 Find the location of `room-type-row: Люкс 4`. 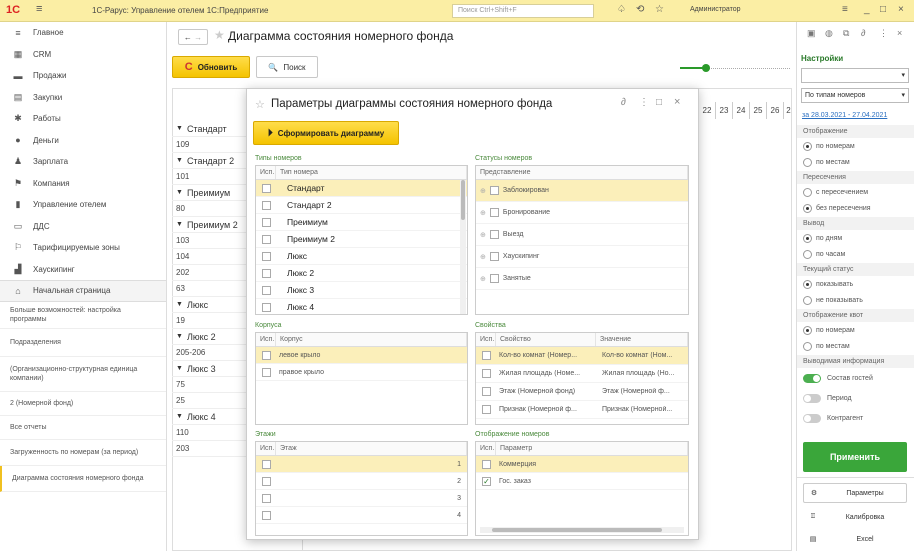

room-type-row: Люкс 4 is located at coordinates (361, 306).